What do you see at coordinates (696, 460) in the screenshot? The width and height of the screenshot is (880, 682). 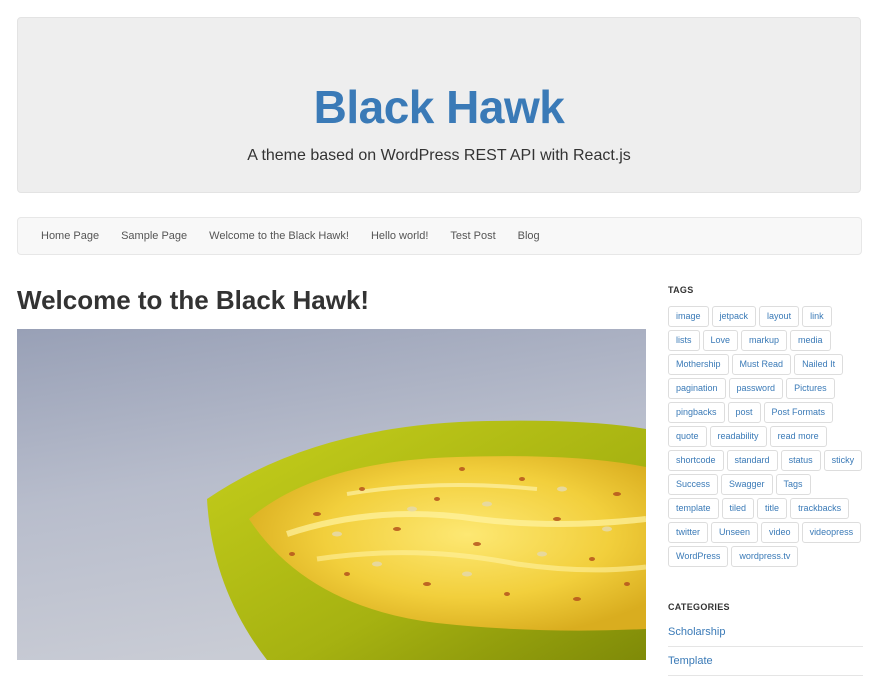 I see `tag-link: shortcode` at bounding box center [696, 460].